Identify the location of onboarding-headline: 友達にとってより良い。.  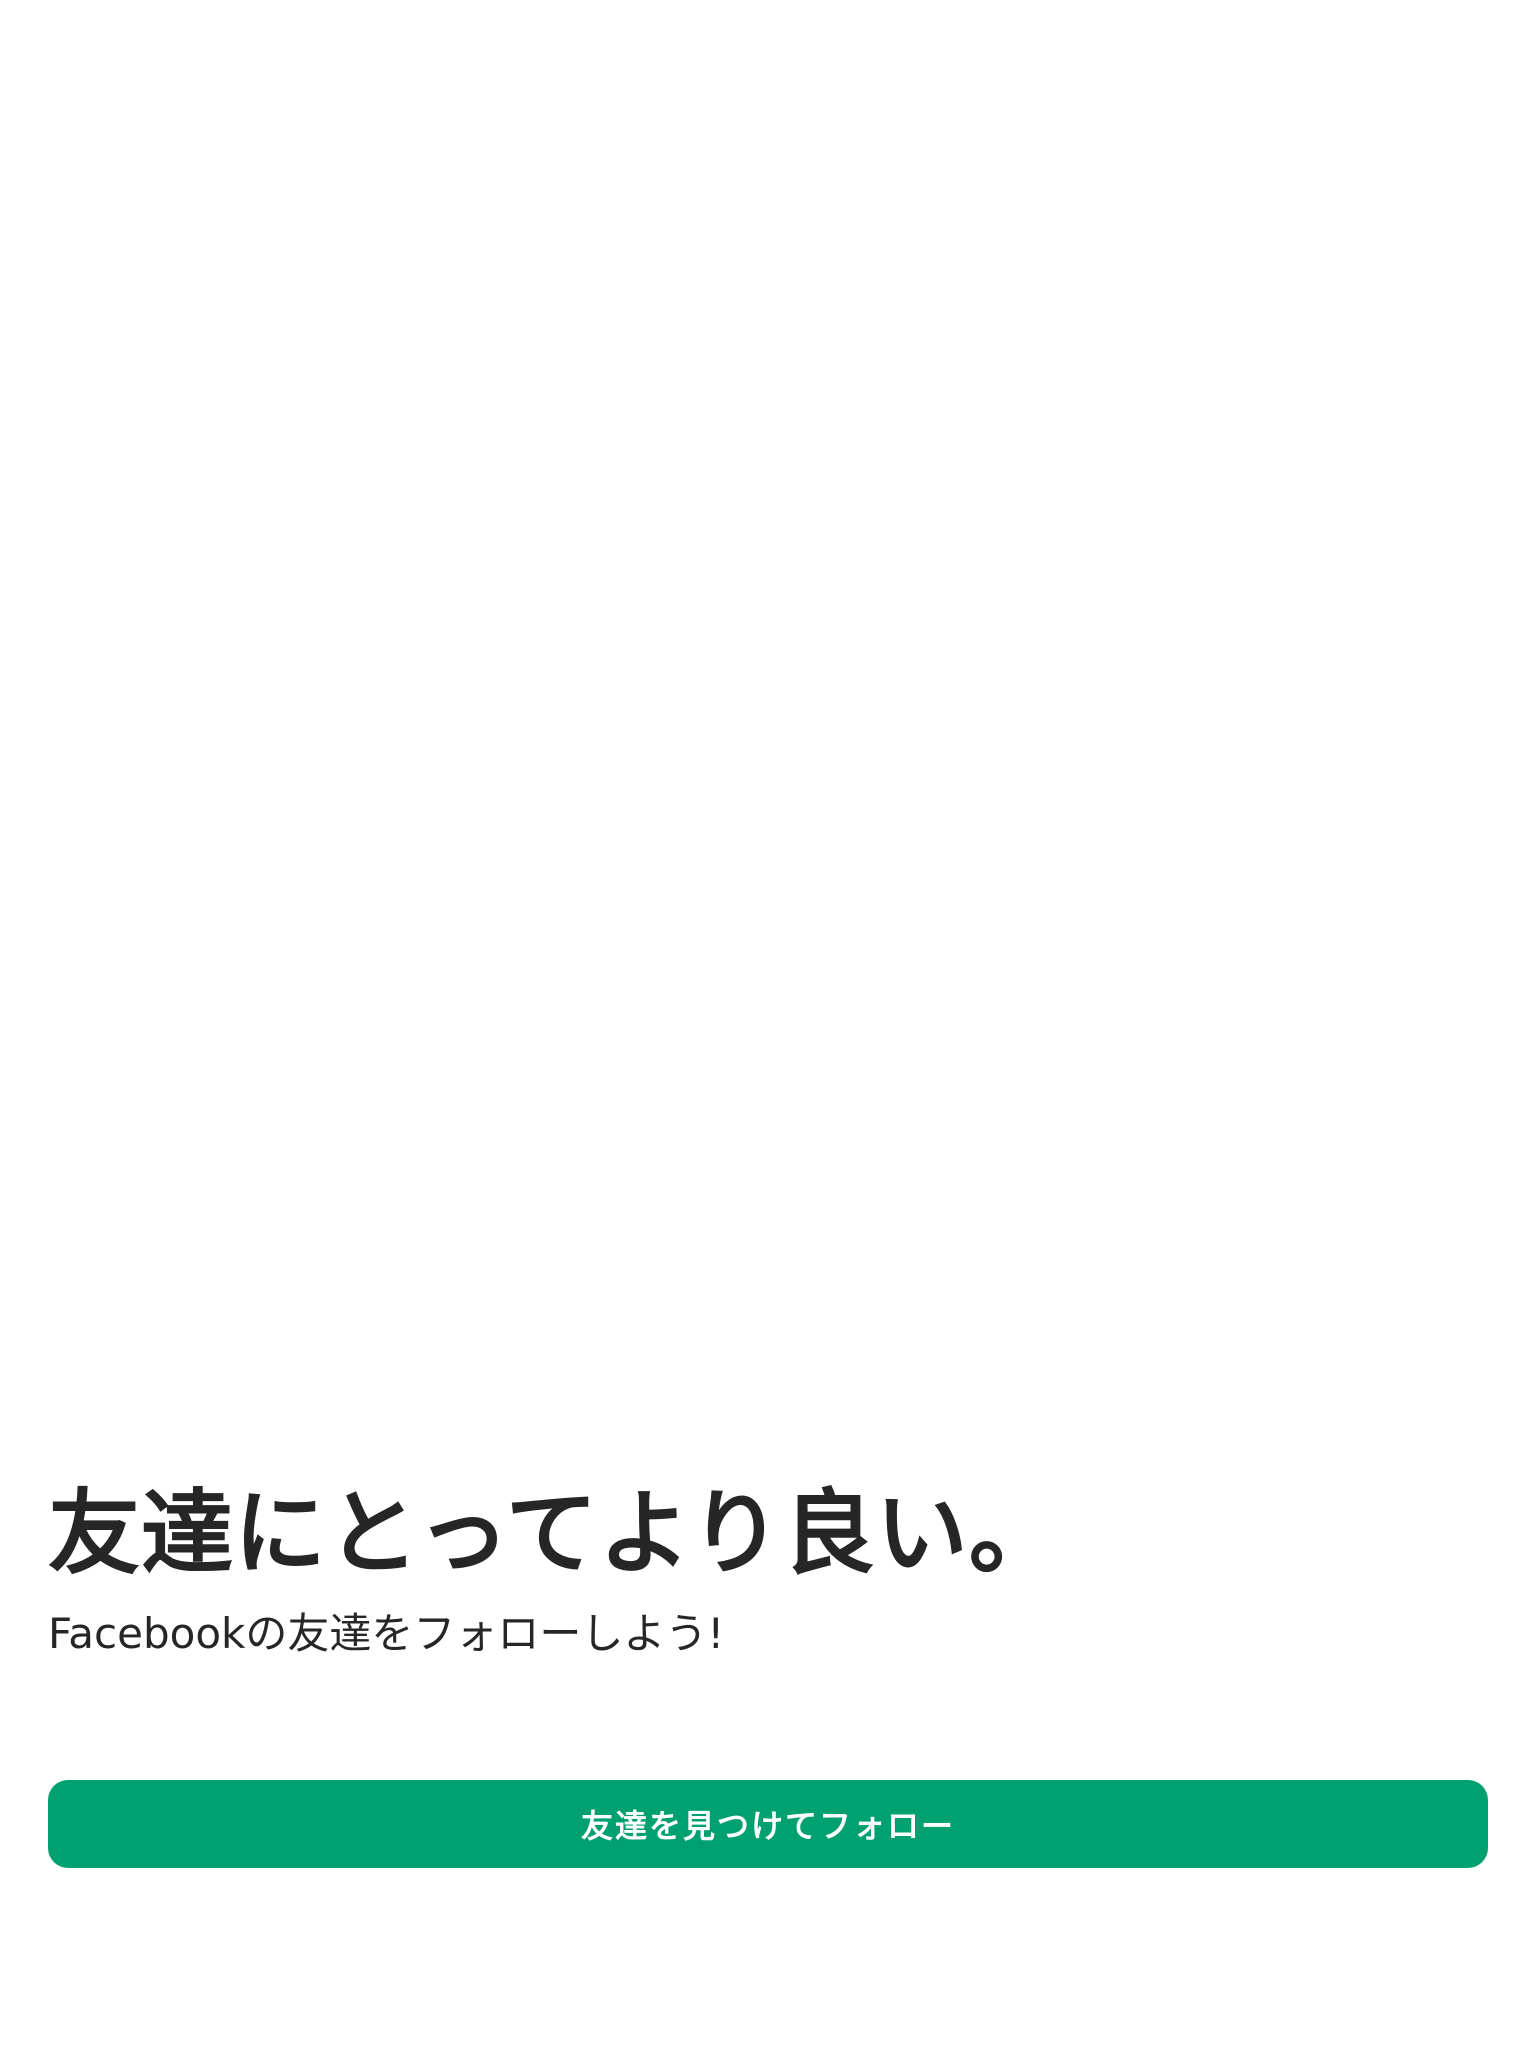
(555, 1533).